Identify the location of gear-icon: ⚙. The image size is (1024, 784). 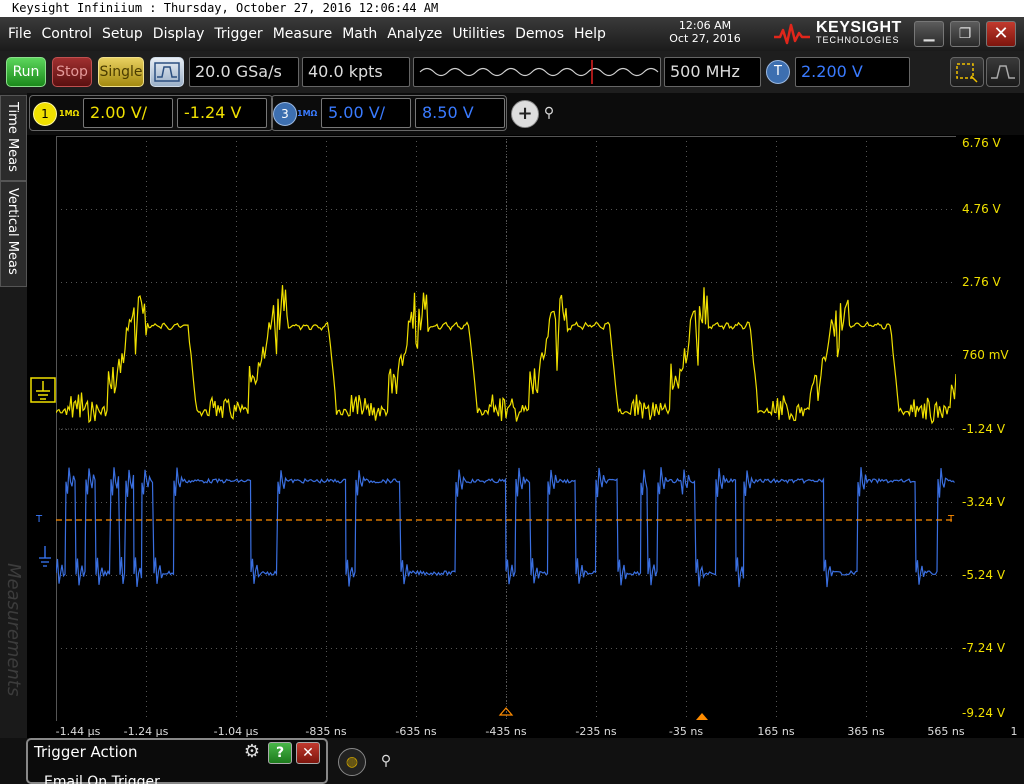
(252, 751).